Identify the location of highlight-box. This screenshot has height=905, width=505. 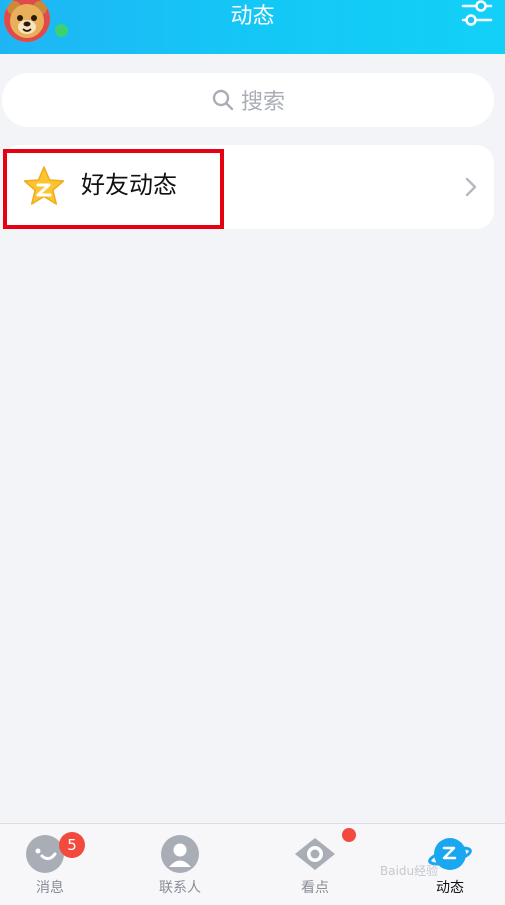
(113, 189).